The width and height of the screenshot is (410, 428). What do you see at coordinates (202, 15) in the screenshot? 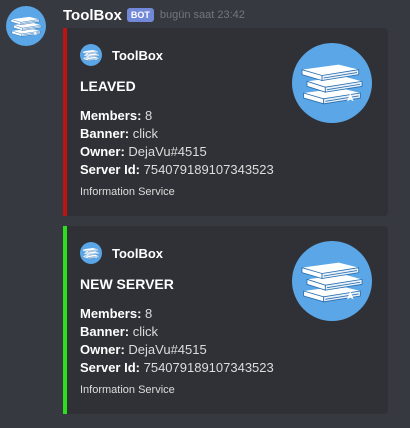
I see `timestamp: bugün saat 23:42` at bounding box center [202, 15].